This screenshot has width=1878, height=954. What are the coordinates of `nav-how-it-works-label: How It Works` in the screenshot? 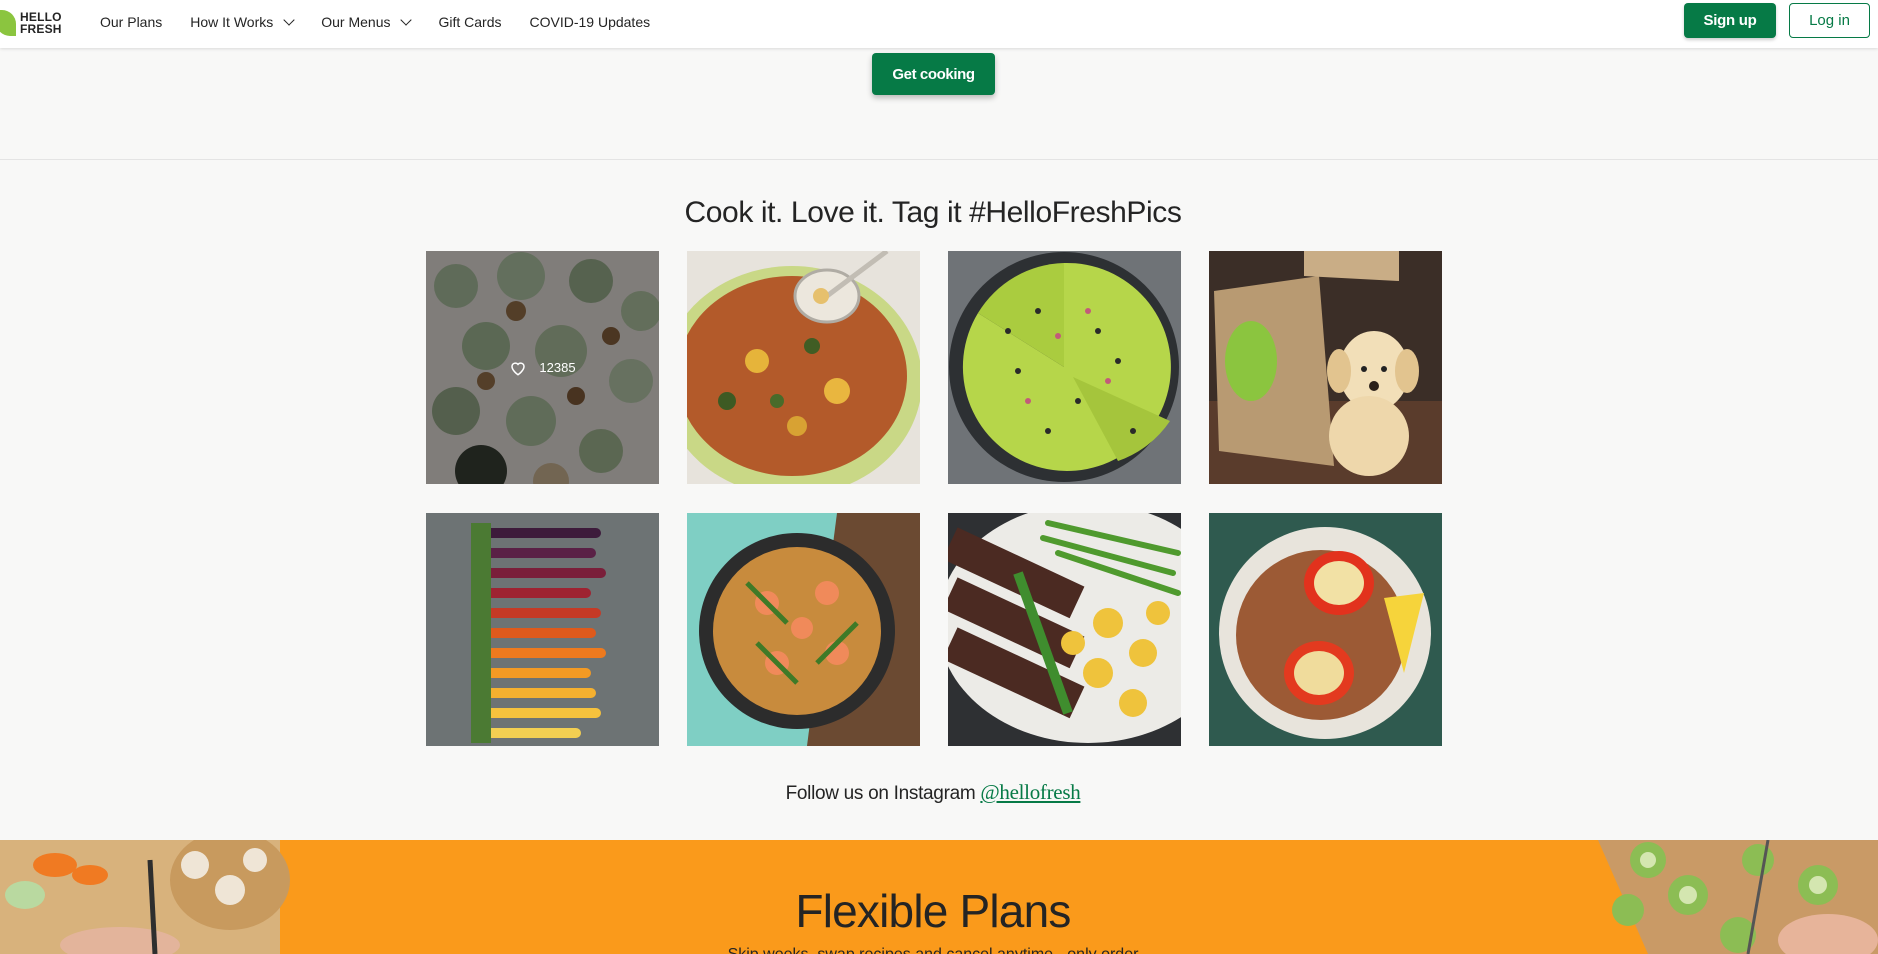 It's located at (232, 22).